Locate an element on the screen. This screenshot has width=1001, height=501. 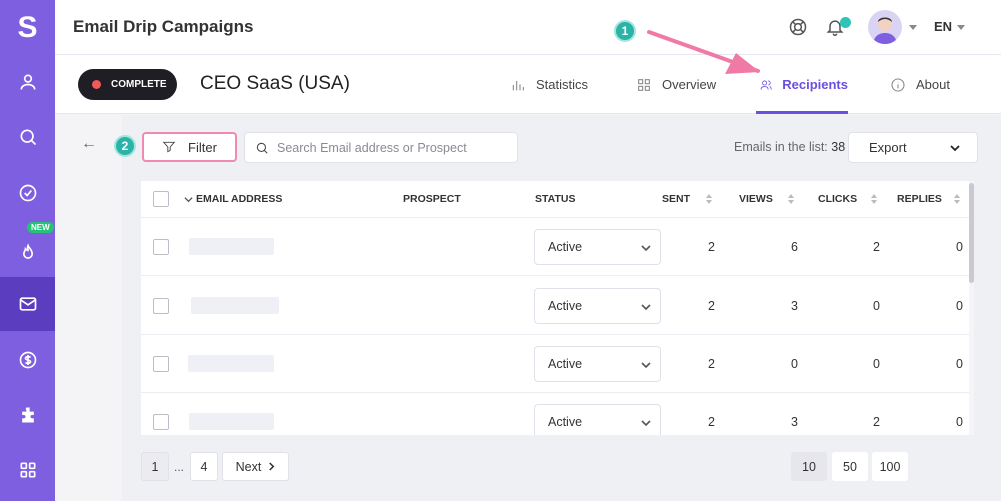
table-row: Active 2 3 0 0 is located at coordinates (557, 306).